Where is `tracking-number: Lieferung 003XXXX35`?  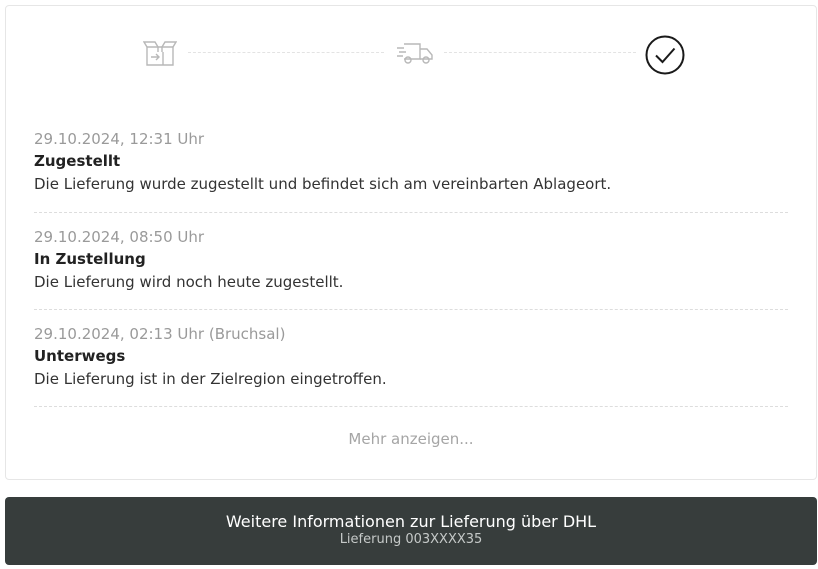
tracking-number: Lieferung 003XXXX35 is located at coordinates (411, 539).